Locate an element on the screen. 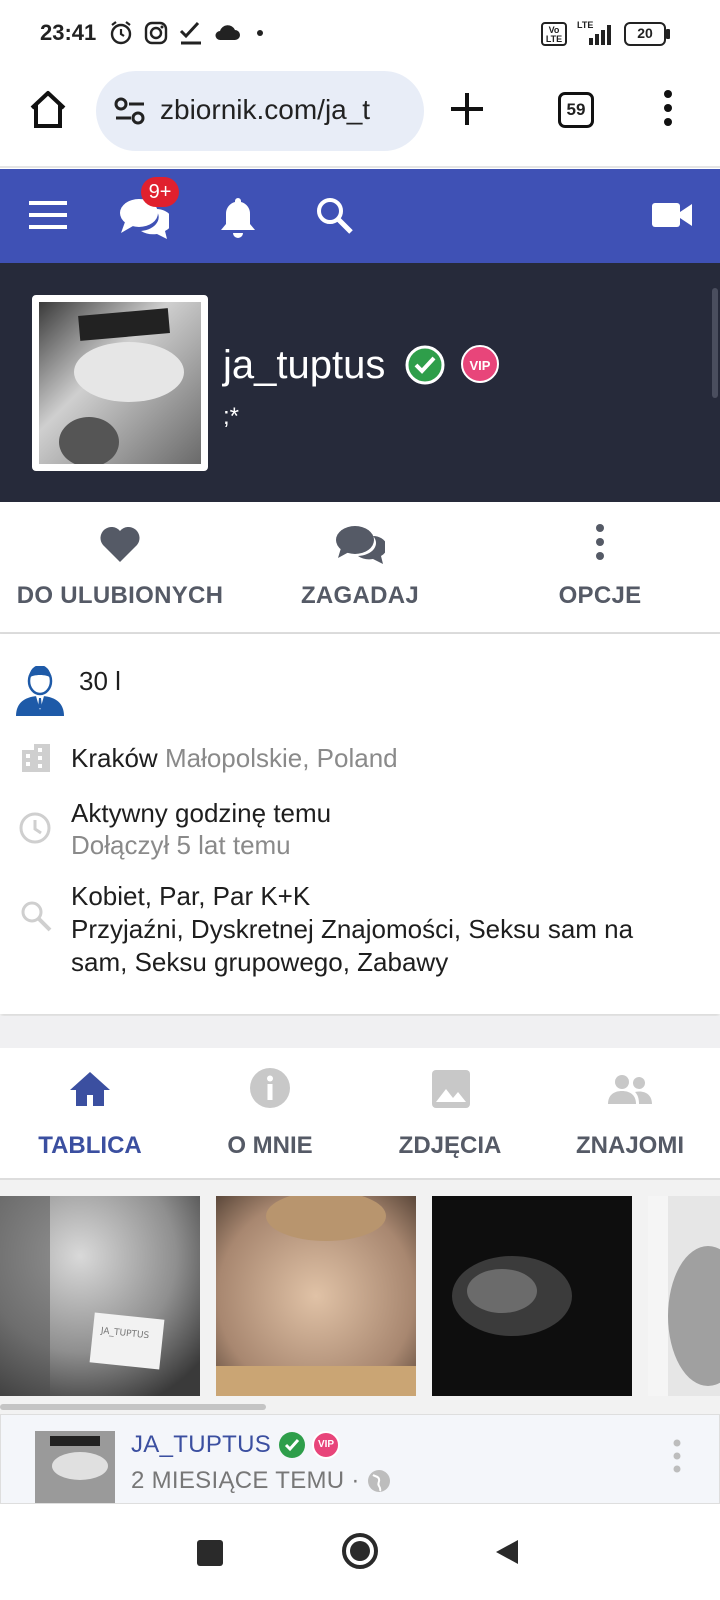  image-icon is located at coordinates (451, 1089).